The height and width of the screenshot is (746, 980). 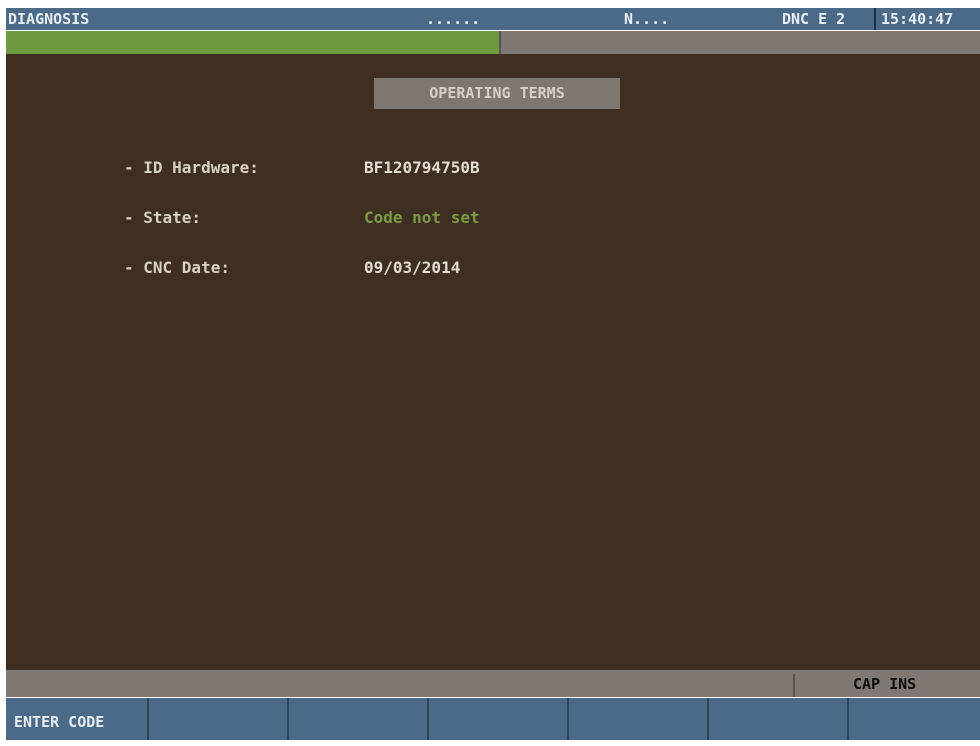 What do you see at coordinates (794, 685) in the screenshot?
I see `status-divider` at bounding box center [794, 685].